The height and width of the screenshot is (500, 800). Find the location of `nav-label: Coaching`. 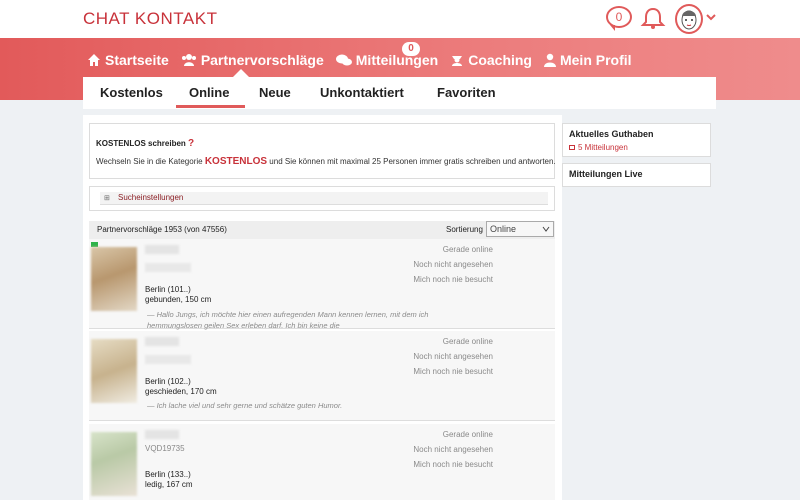

nav-label: Coaching is located at coordinates (500, 60).